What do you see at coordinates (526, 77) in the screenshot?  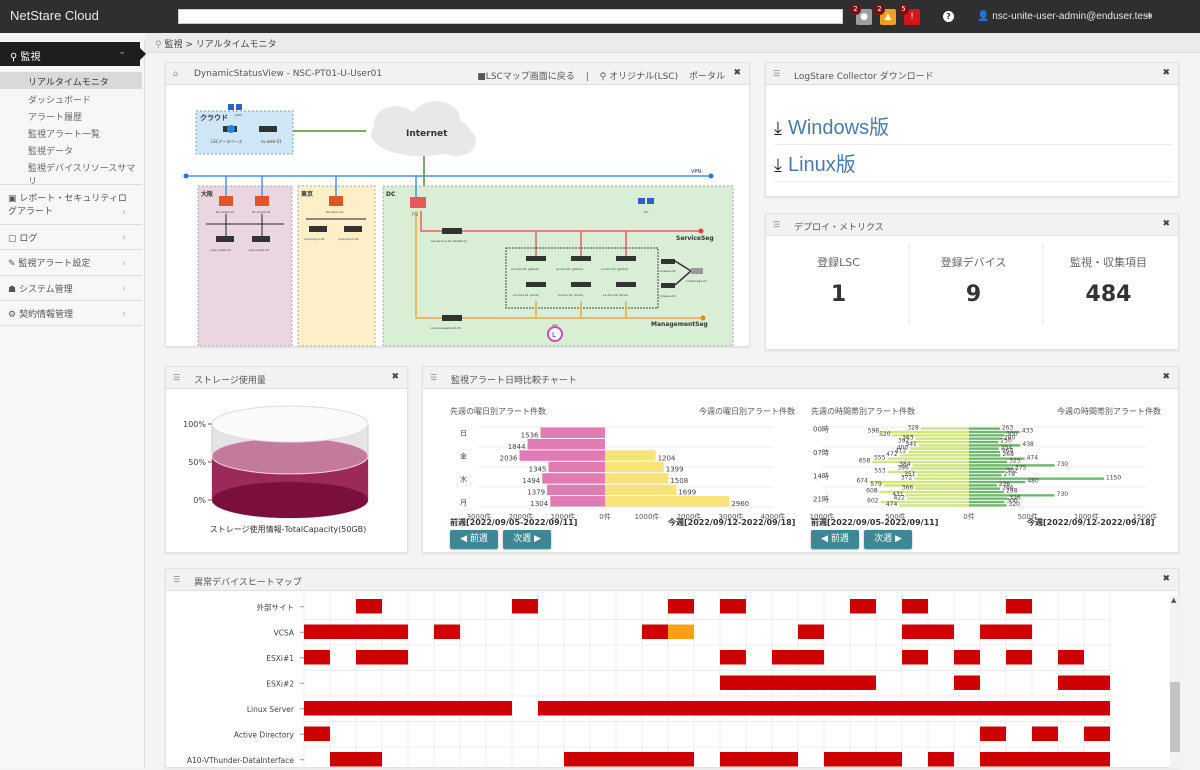 I see `back-to-lsc-map-link: ■LSCマップ画面に戻る` at bounding box center [526, 77].